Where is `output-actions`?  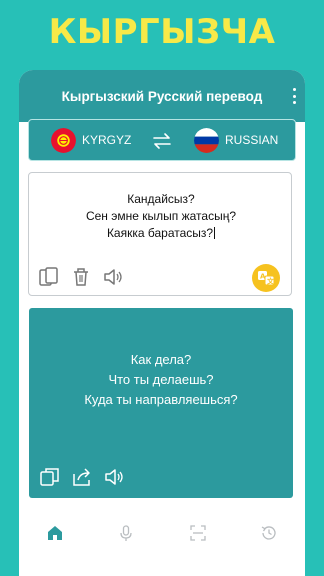
output-actions is located at coordinates (87, 477).